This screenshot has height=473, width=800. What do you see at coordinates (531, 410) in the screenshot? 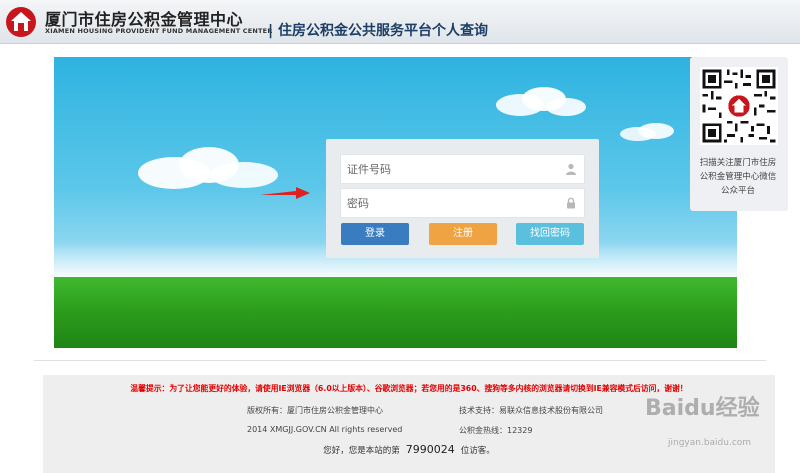
I see `tech-support-text: 技术支持：易联众信息技术股份有限公司` at bounding box center [531, 410].